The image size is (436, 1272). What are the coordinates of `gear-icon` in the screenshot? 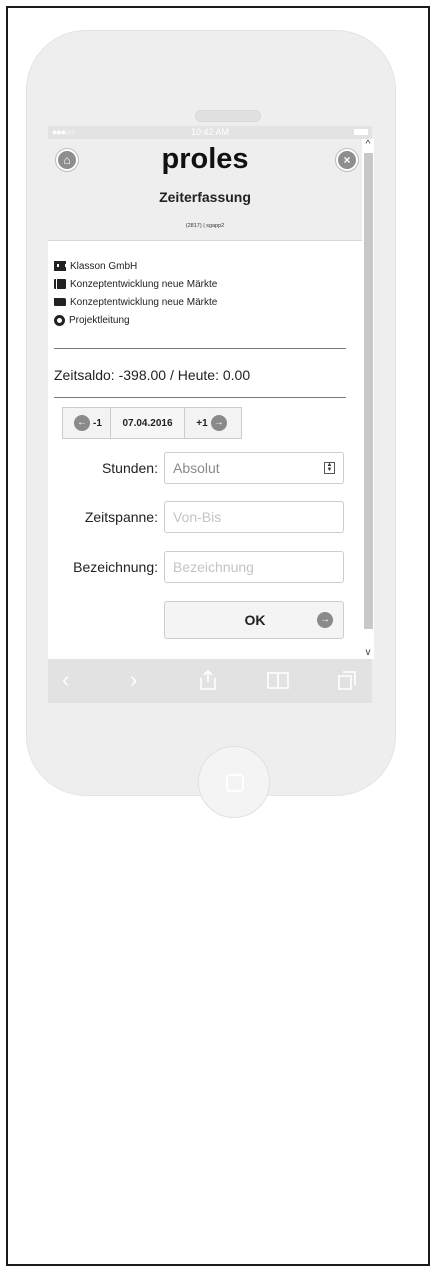 It's located at (59, 320).